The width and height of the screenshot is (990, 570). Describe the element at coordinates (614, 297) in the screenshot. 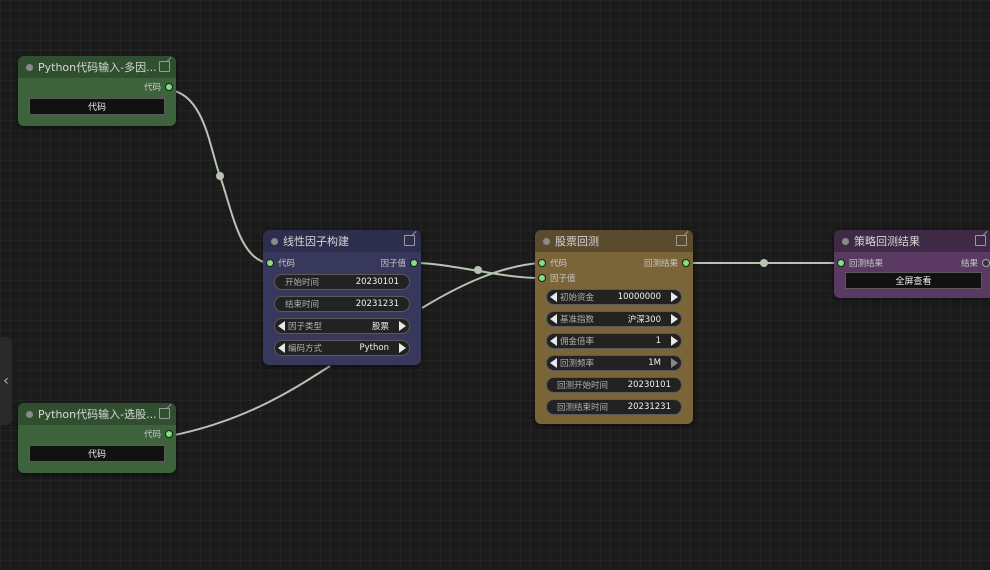

I see `initial-capital-combo: 初始资金 10000000` at that location.